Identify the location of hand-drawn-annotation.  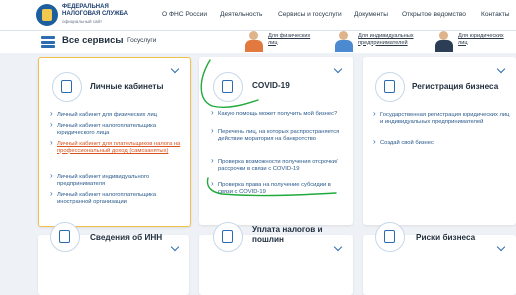
(268, 128).